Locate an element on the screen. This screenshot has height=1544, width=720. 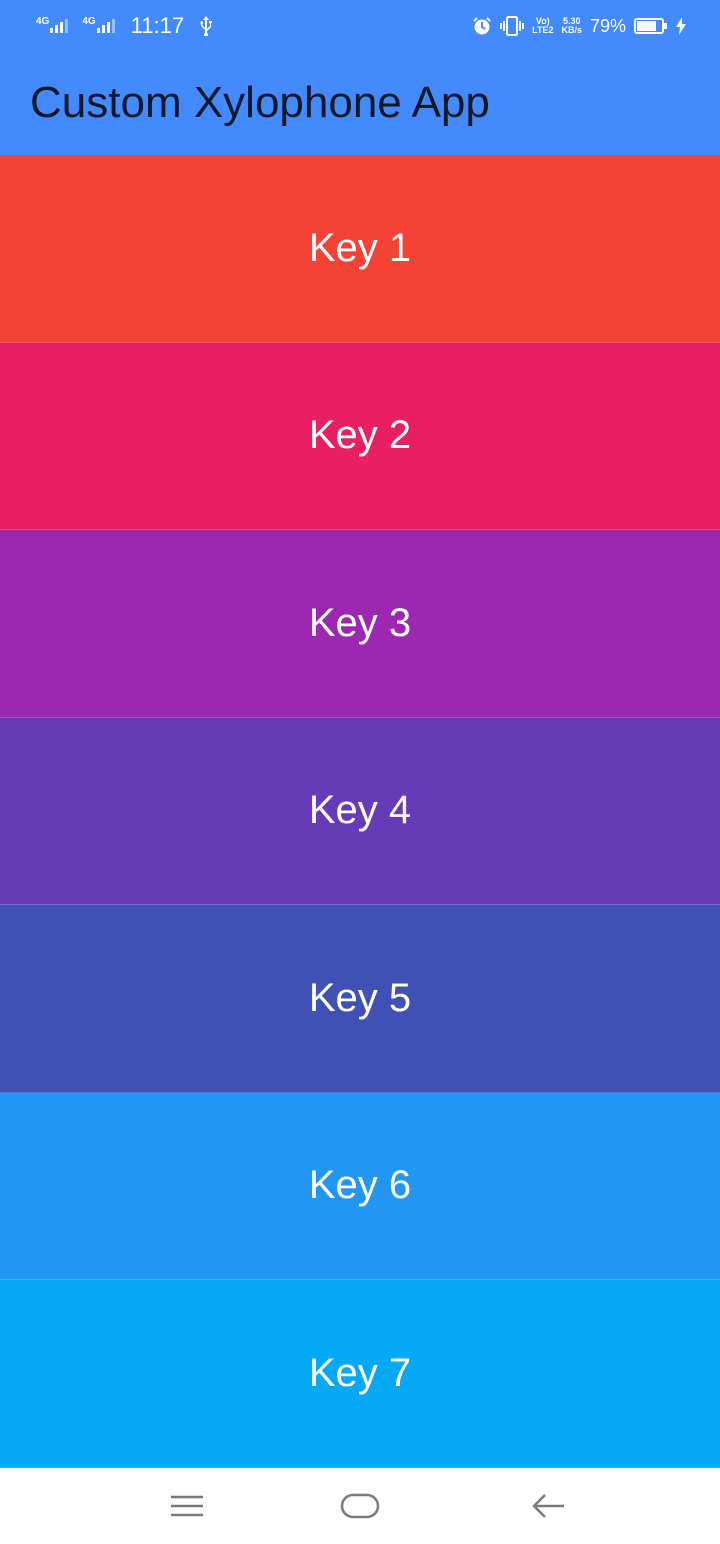
key-label: Key 4 is located at coordinates (360, 810).